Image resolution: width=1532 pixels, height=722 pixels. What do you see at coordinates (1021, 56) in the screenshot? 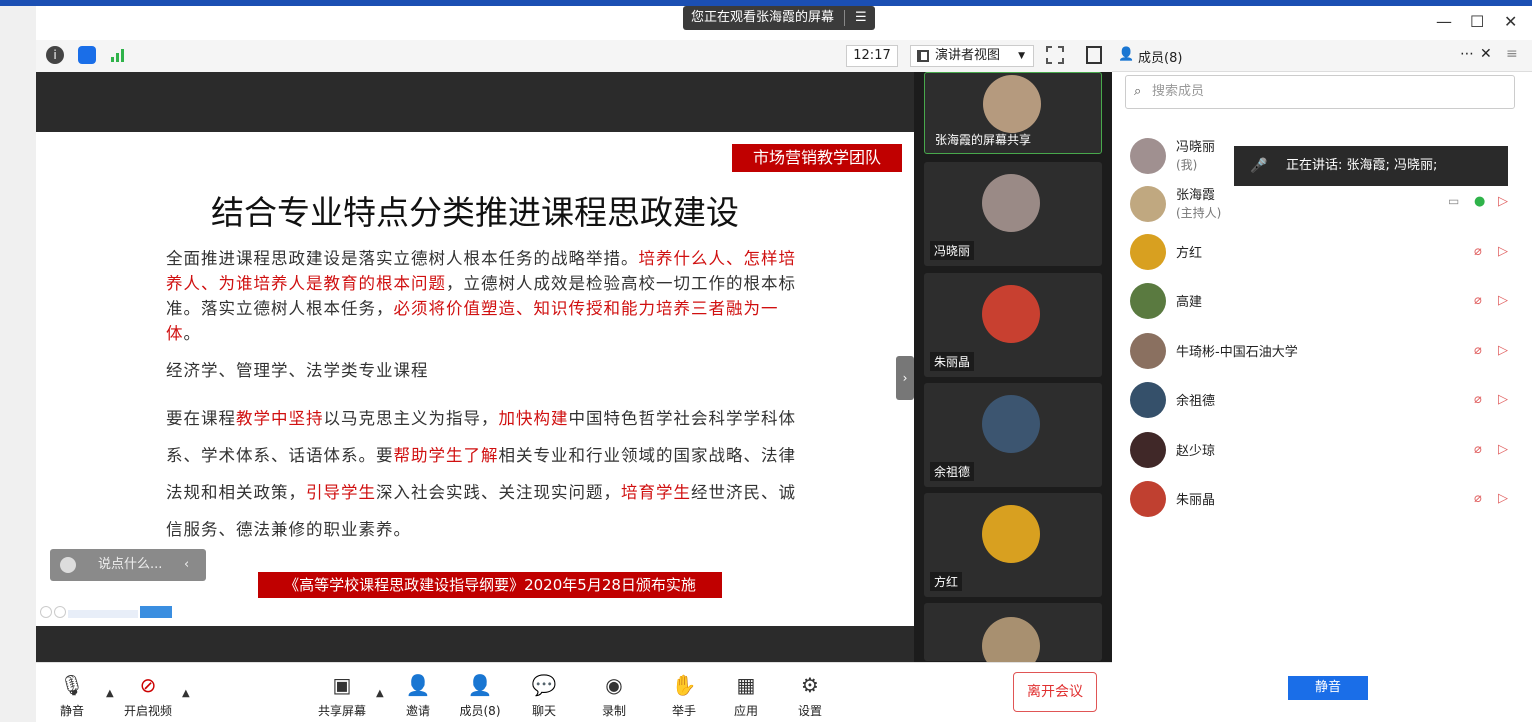
I see `chevron-down-icon: ▼` at bounding box center [1021, 56].